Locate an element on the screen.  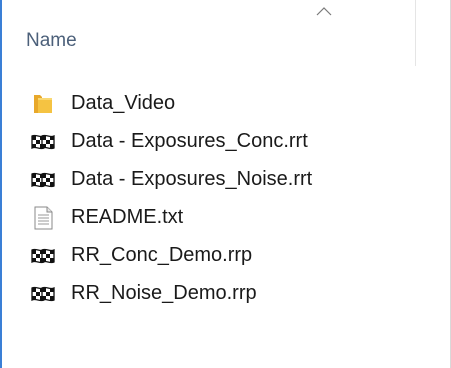
name-column-header: Name is located at coordinates (51, 41).